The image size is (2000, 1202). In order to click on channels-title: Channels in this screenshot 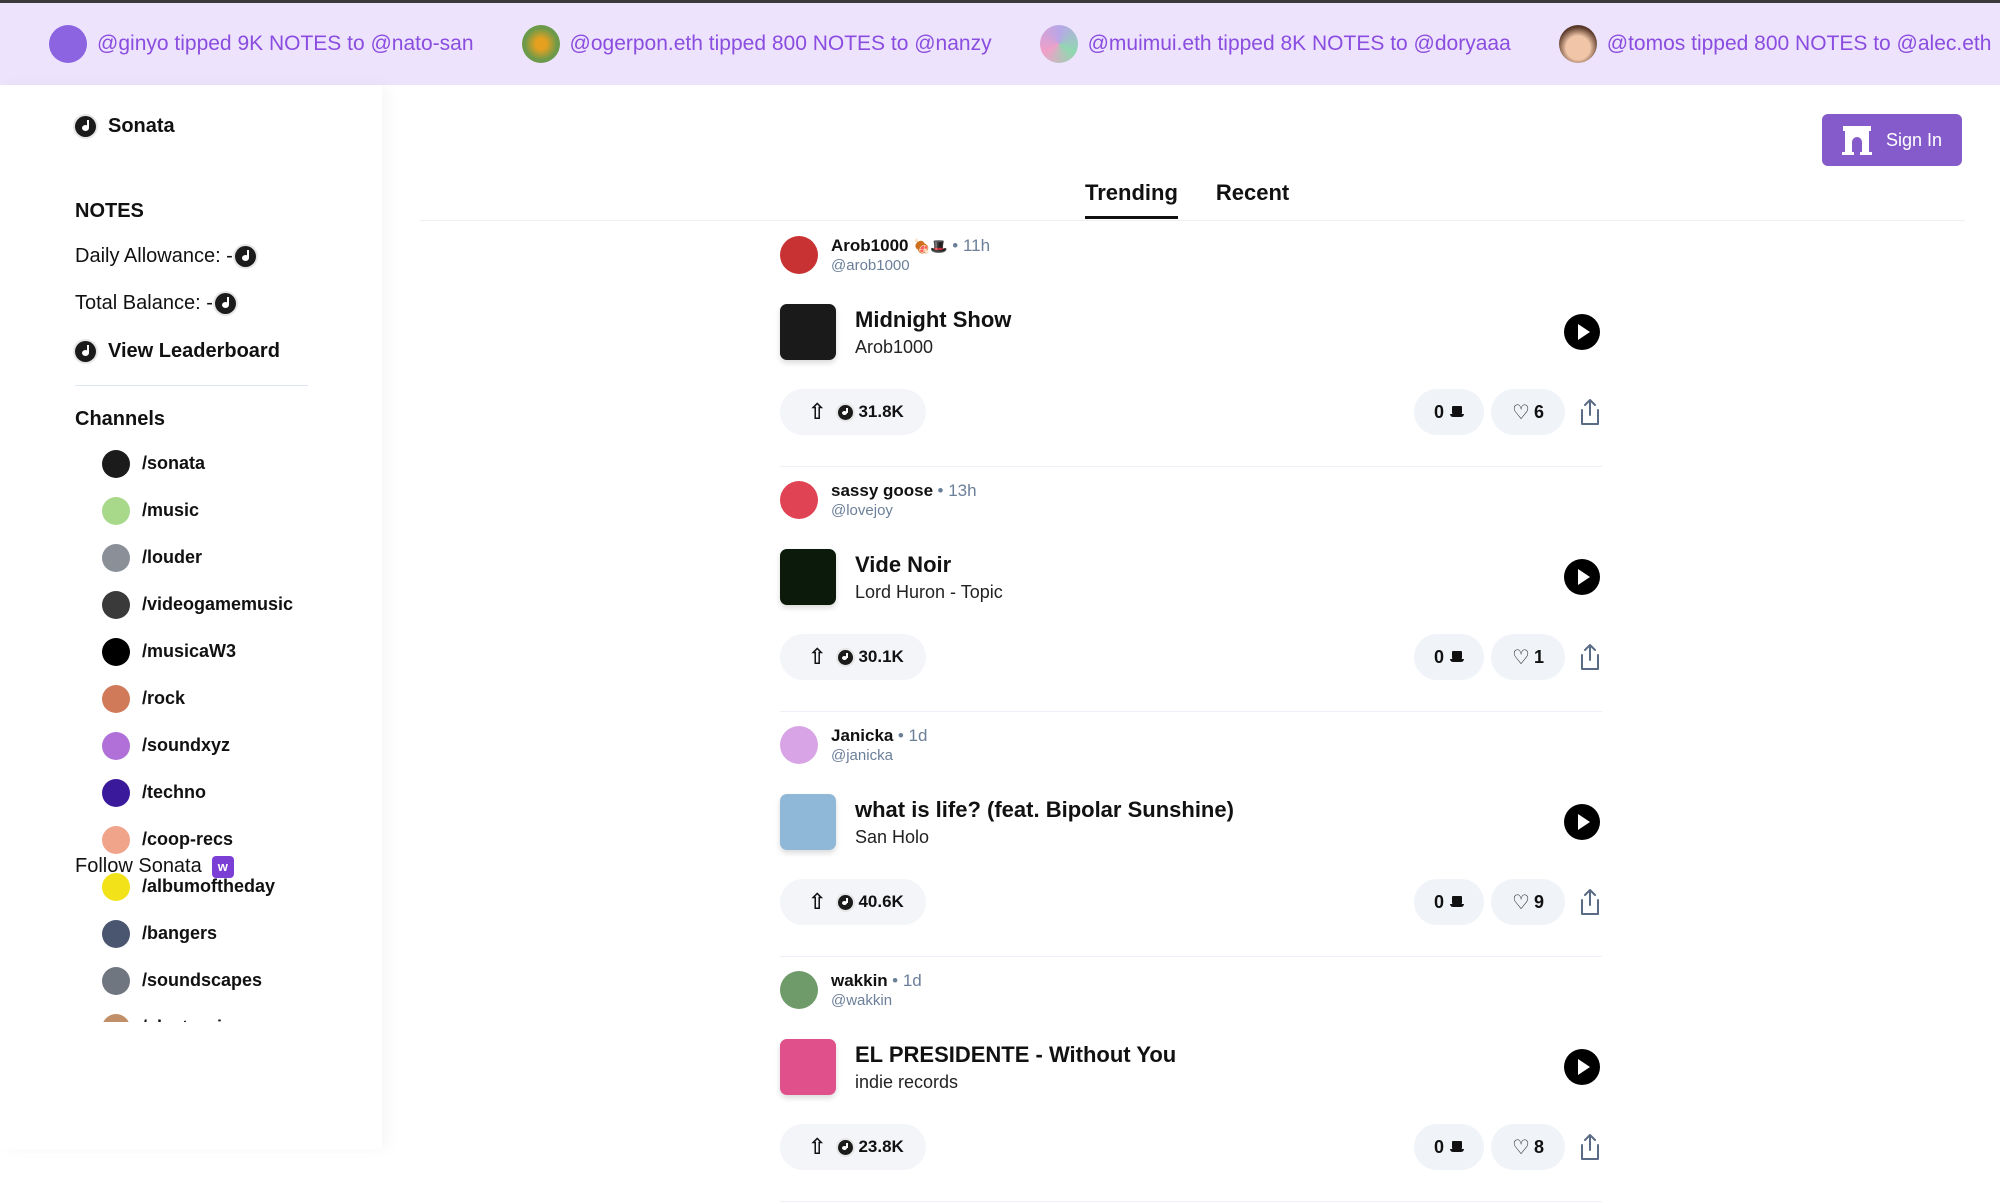, I will do `click(120, 419)`.